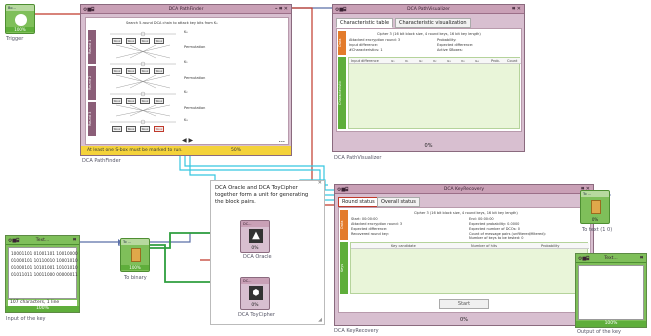 The height and width of the screenshot is (336, 651). What do you see at coordinates (195, 78) in the screenshot?
I see `perm-label-2: Permutation` at bounding box center [195, 78].